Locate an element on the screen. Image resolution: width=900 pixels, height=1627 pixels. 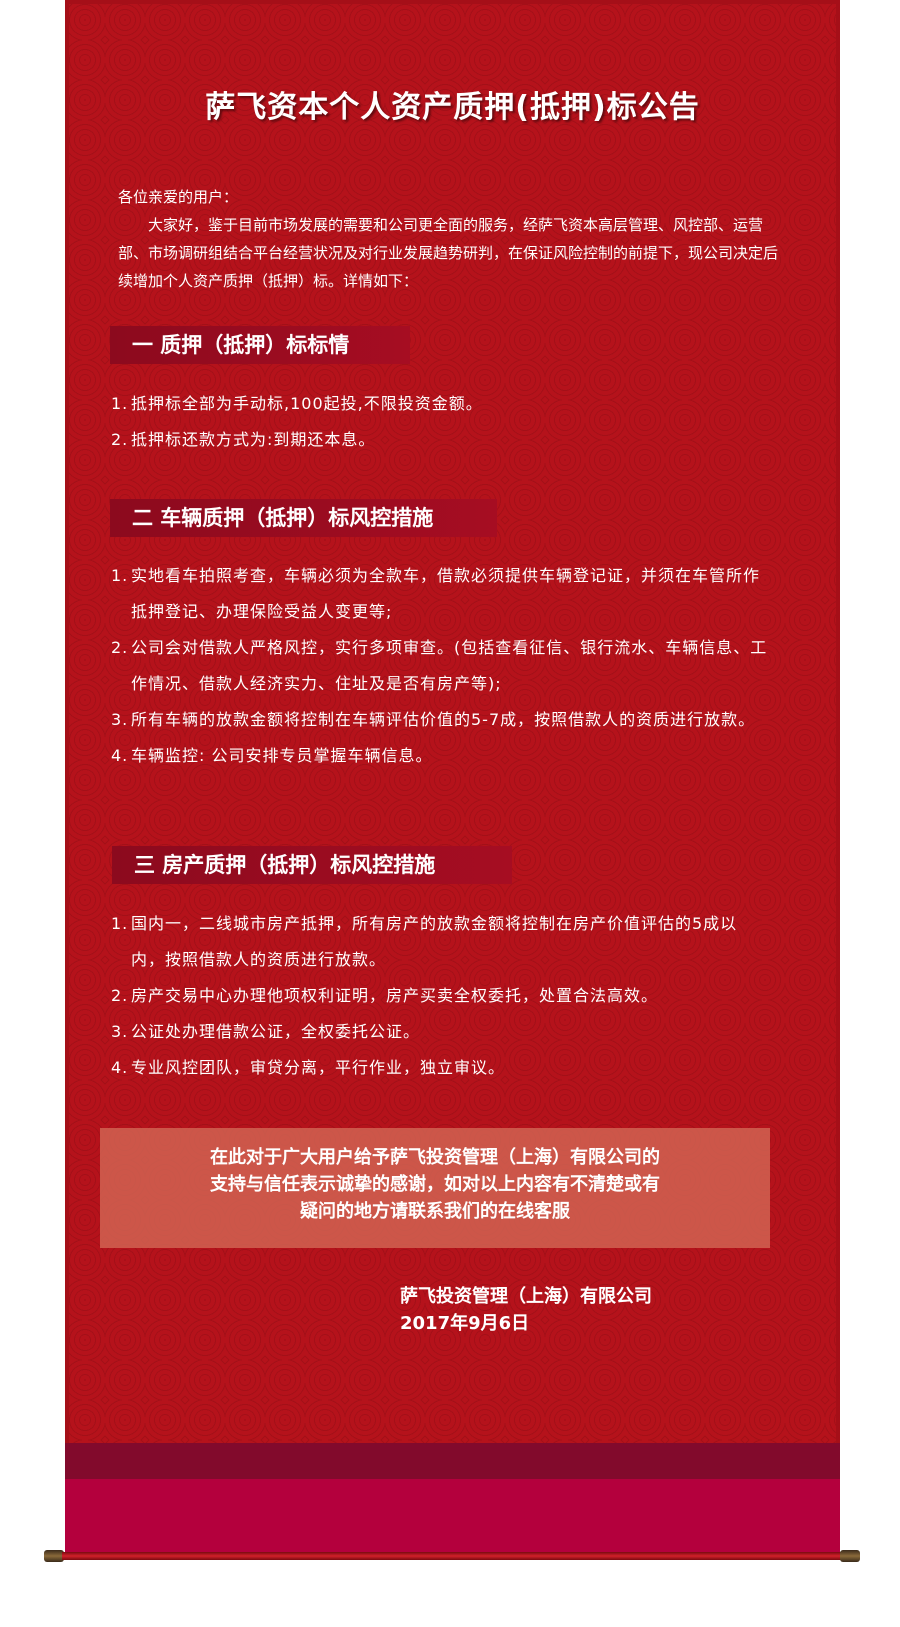
signature-company: 萨飞投资管理（上海）有限公司 is located at coordinates (526, 1296).